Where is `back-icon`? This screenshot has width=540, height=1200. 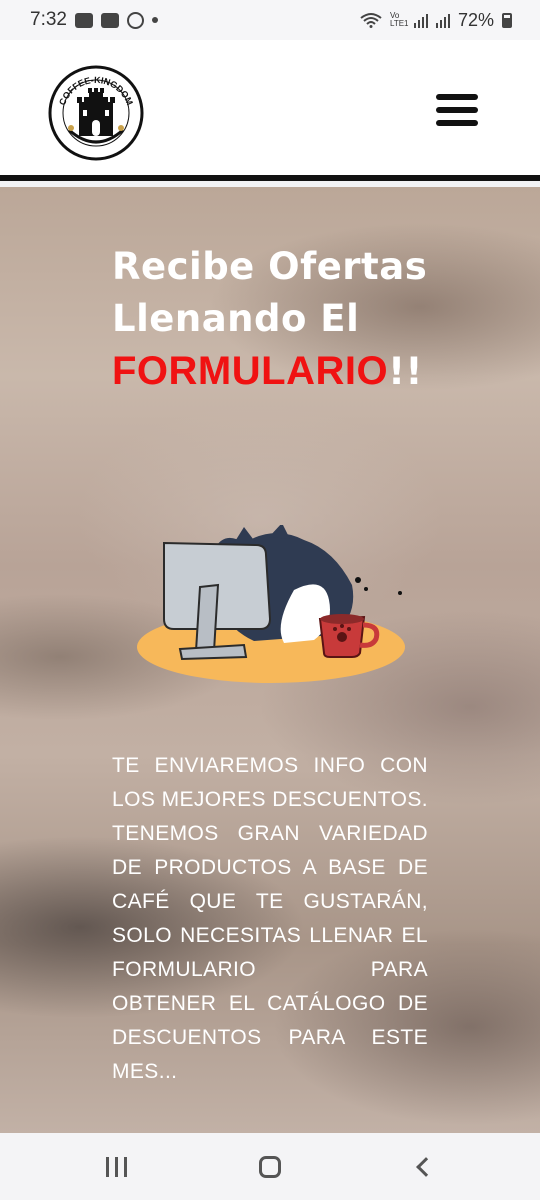 back-icon is located at coordinates (423, 1167).